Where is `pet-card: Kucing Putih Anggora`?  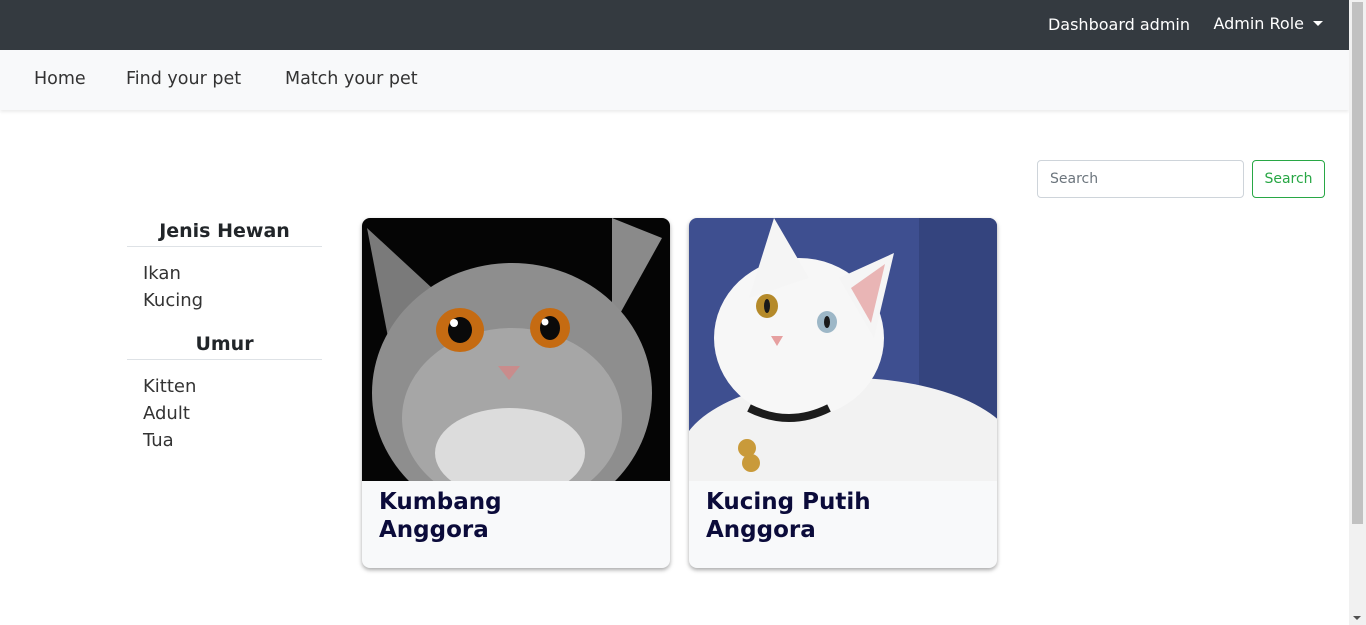 pet-card: Kucing Putih Anggora is located at coordinates (843, 393).